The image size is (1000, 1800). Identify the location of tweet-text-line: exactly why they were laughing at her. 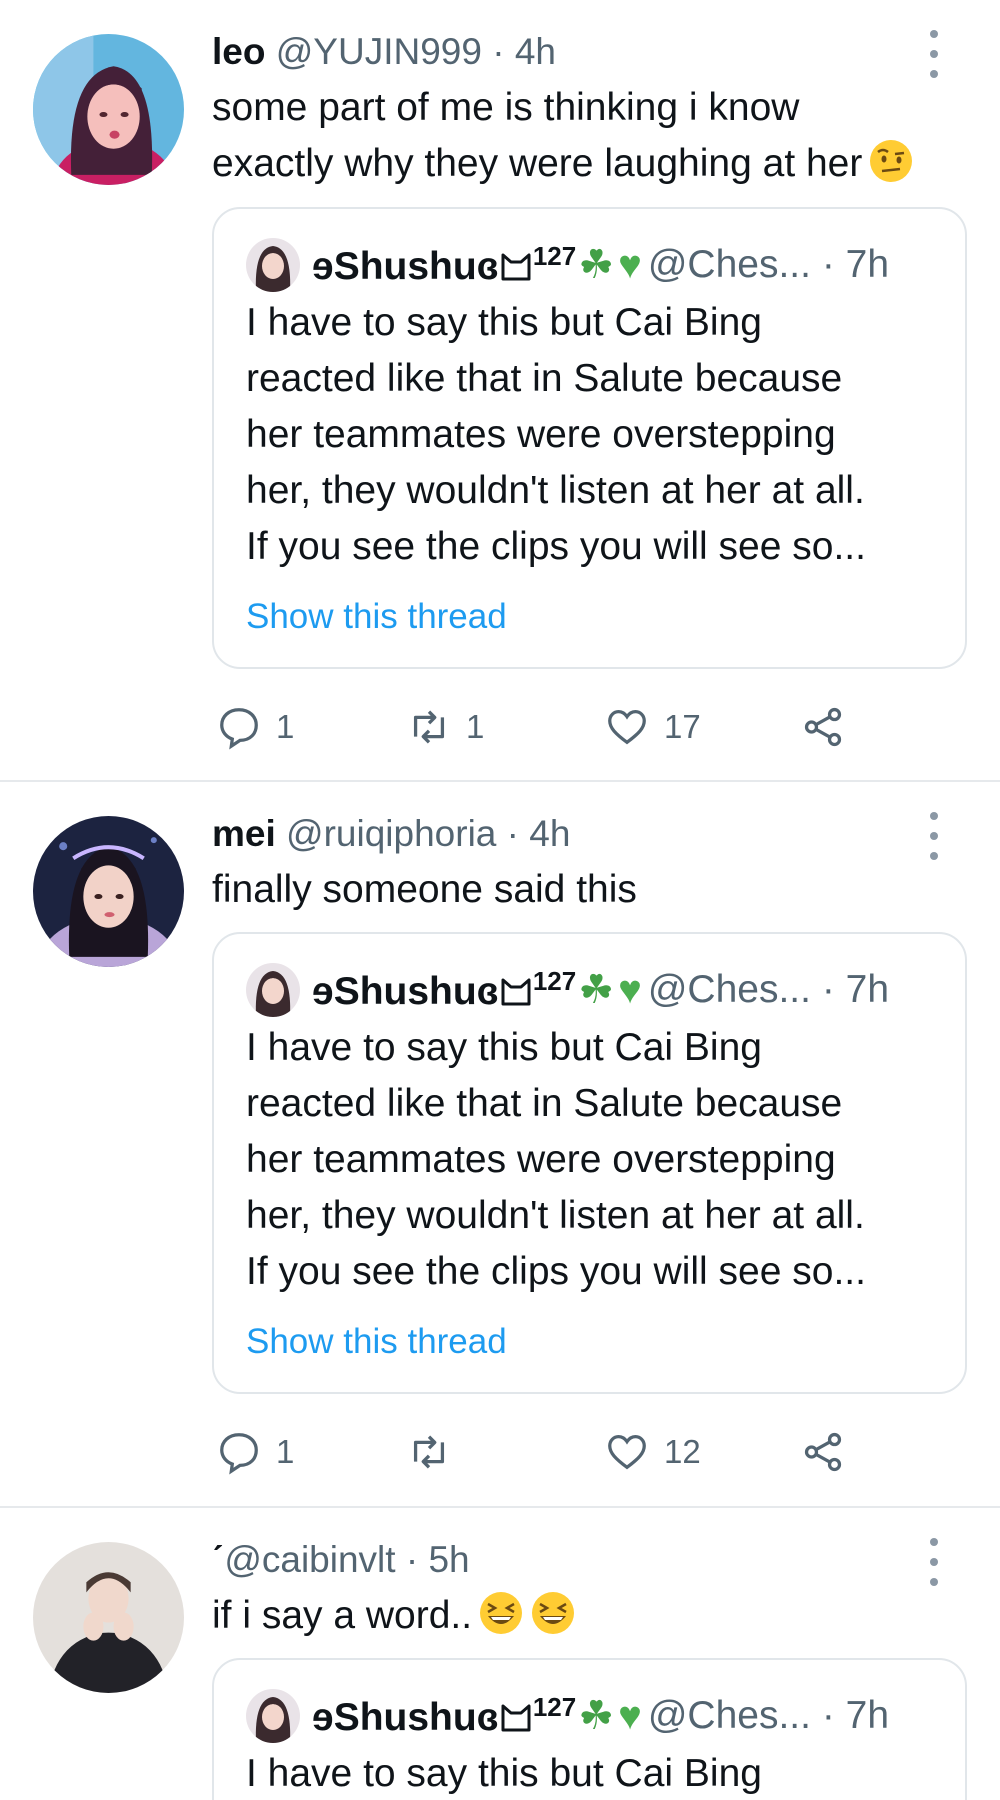
(563, 164).